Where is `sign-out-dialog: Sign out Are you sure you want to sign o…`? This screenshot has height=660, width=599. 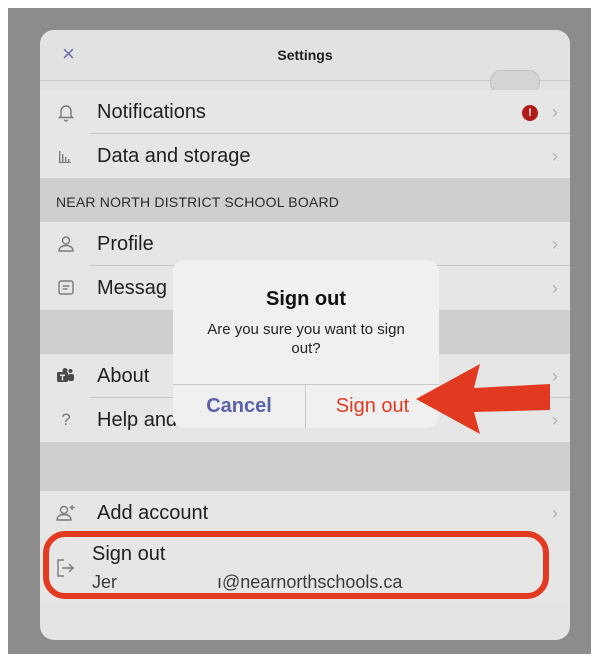
sign-out-dialog: Sign out Are you sure you want to sign o… is located at coordinates (306, 344).